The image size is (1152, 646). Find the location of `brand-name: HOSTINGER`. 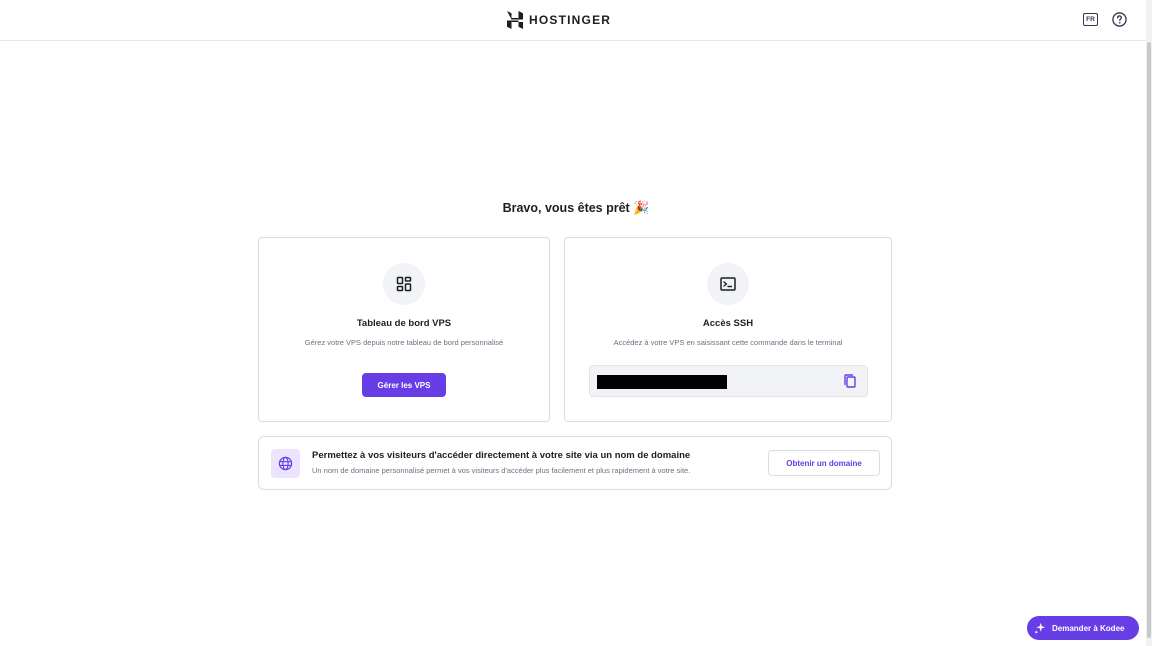

brand-name: HOSTINGER is located at coordinates (570, 20).